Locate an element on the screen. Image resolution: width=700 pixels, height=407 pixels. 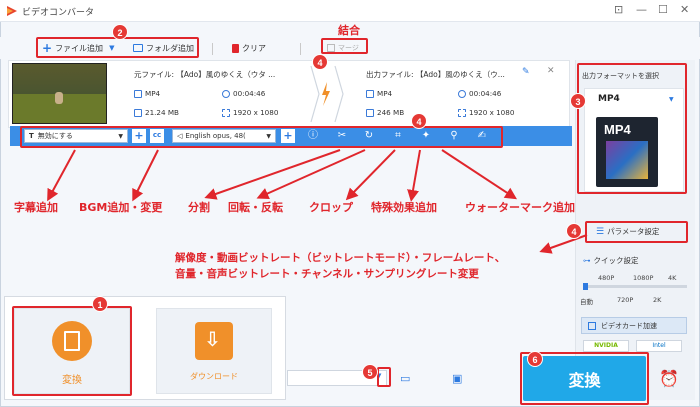
annotation-rotate: 回転・反転 is located at coordinates (255, 207).